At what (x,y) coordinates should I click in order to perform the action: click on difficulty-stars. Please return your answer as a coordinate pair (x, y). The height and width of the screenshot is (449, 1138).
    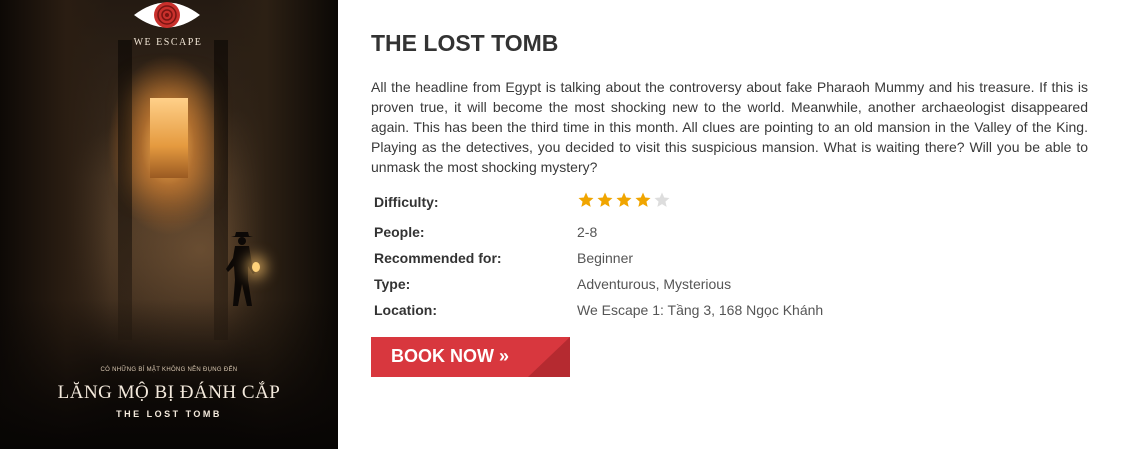
    Looking at the image, I should click on (624, 200).